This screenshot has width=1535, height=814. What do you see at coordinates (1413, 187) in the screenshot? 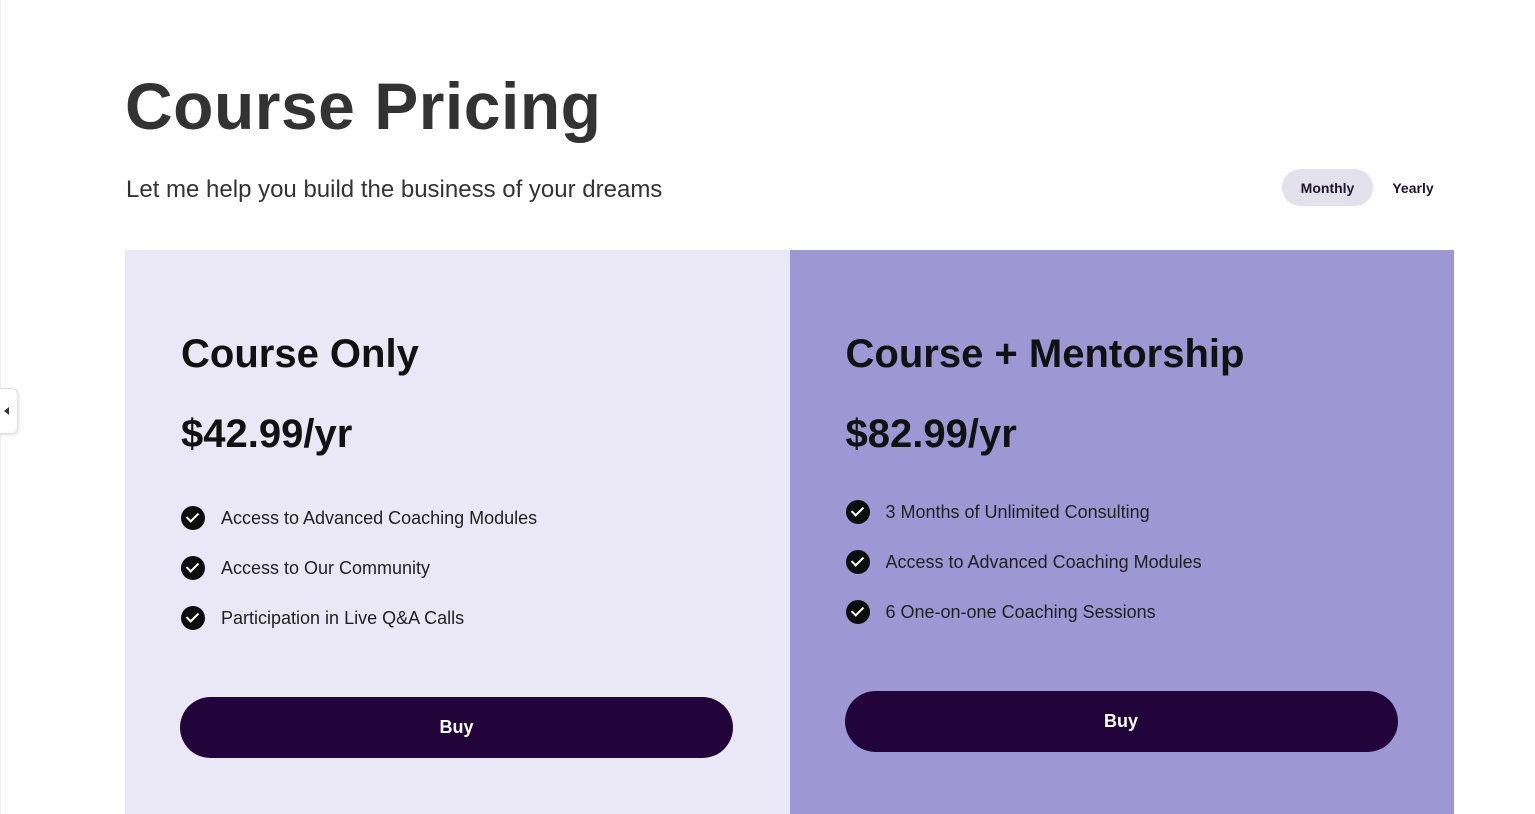
I see `toggle-yearly-button: Yearly` at bounding box center [1413, 187].